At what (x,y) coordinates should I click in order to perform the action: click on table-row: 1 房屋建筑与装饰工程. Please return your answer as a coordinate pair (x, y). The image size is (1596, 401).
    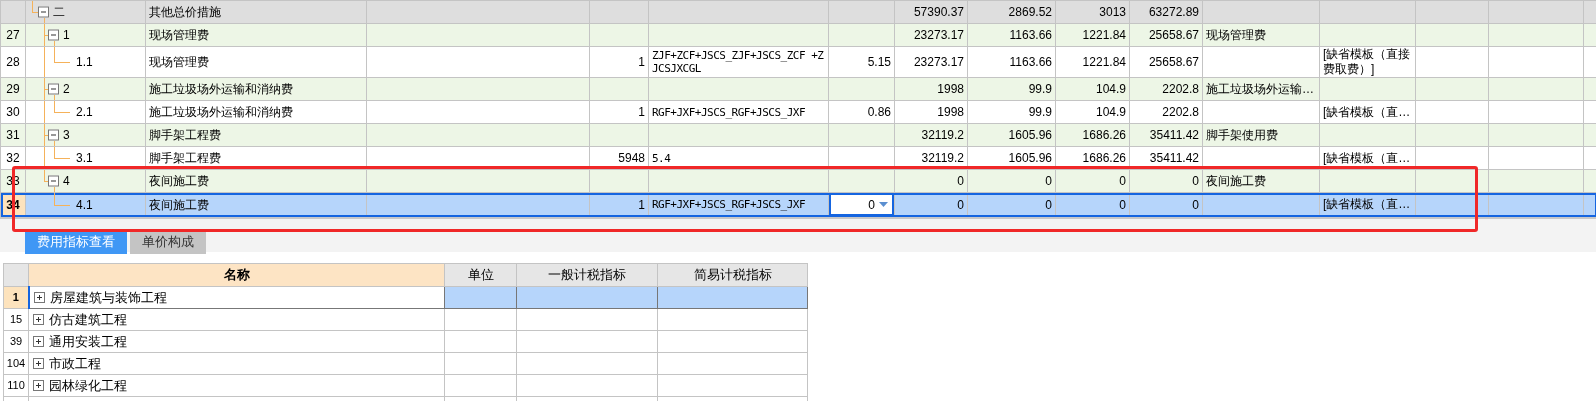
    Looking at the image, I should click on (405, 297).